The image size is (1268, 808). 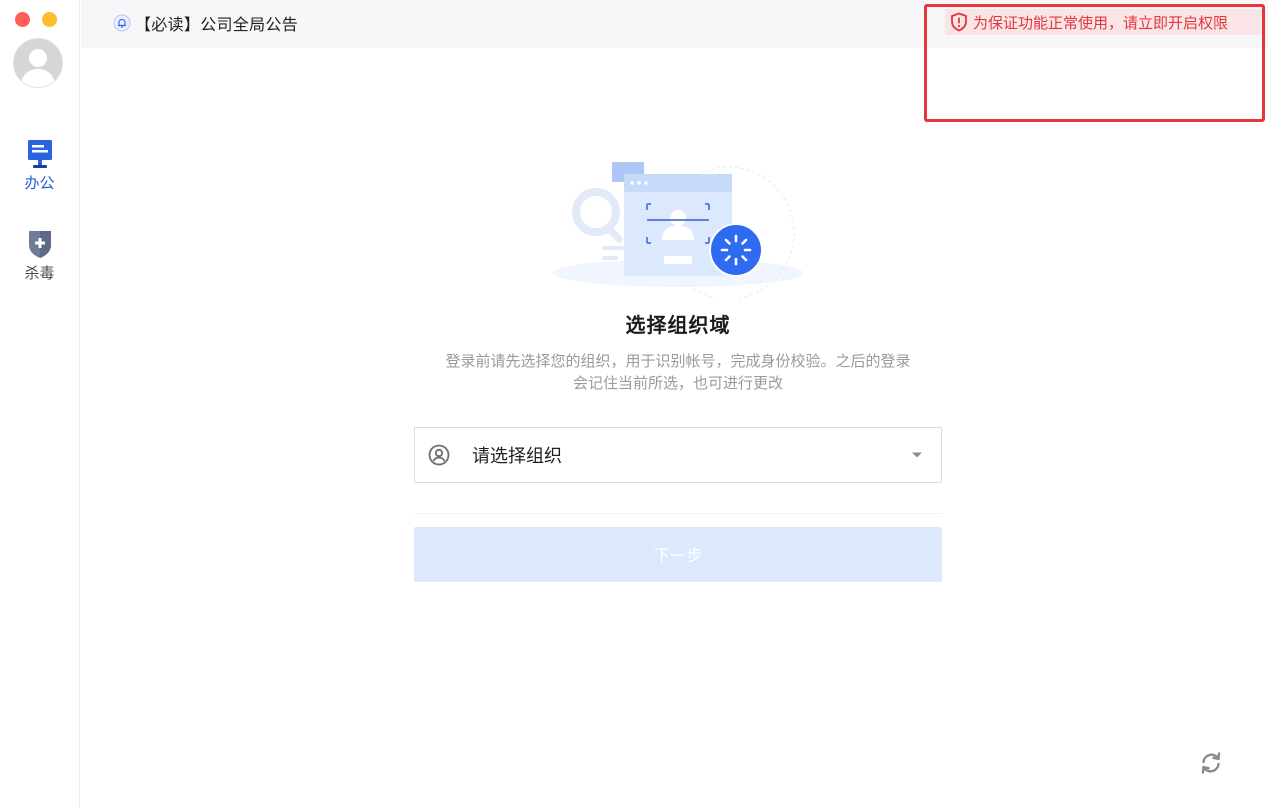 What do you see at coordinates (678, 554) in the screenshot?
I see `next-button: 下一步` at bounding box center [678, 554].